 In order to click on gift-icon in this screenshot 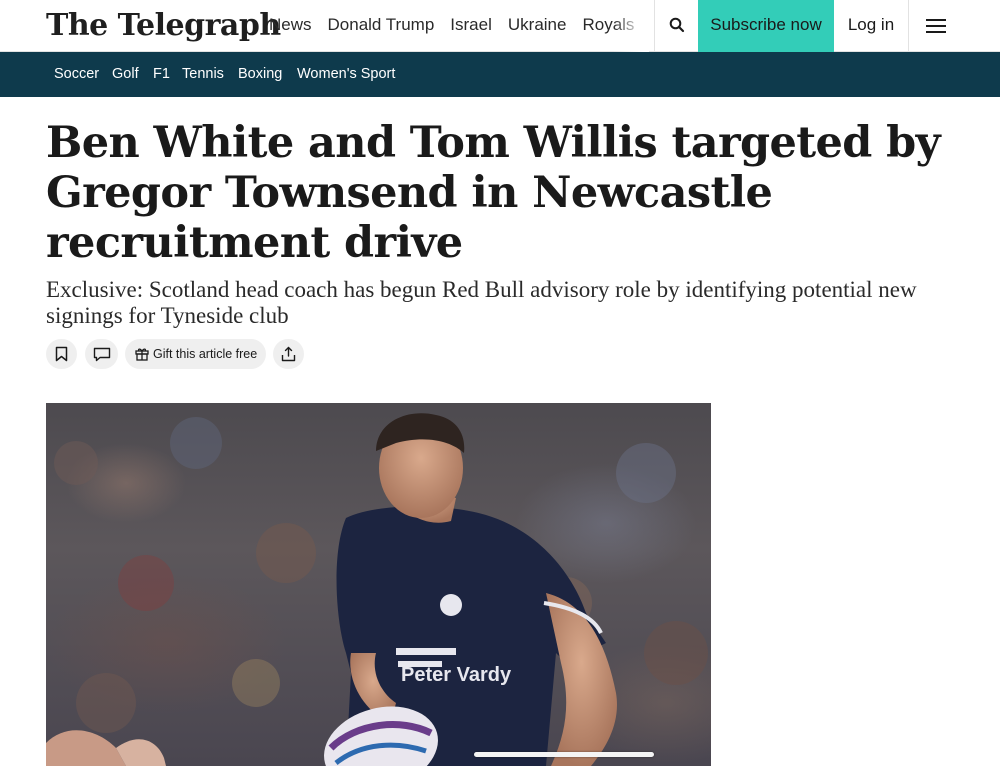, I will do `click(142, 354)`.